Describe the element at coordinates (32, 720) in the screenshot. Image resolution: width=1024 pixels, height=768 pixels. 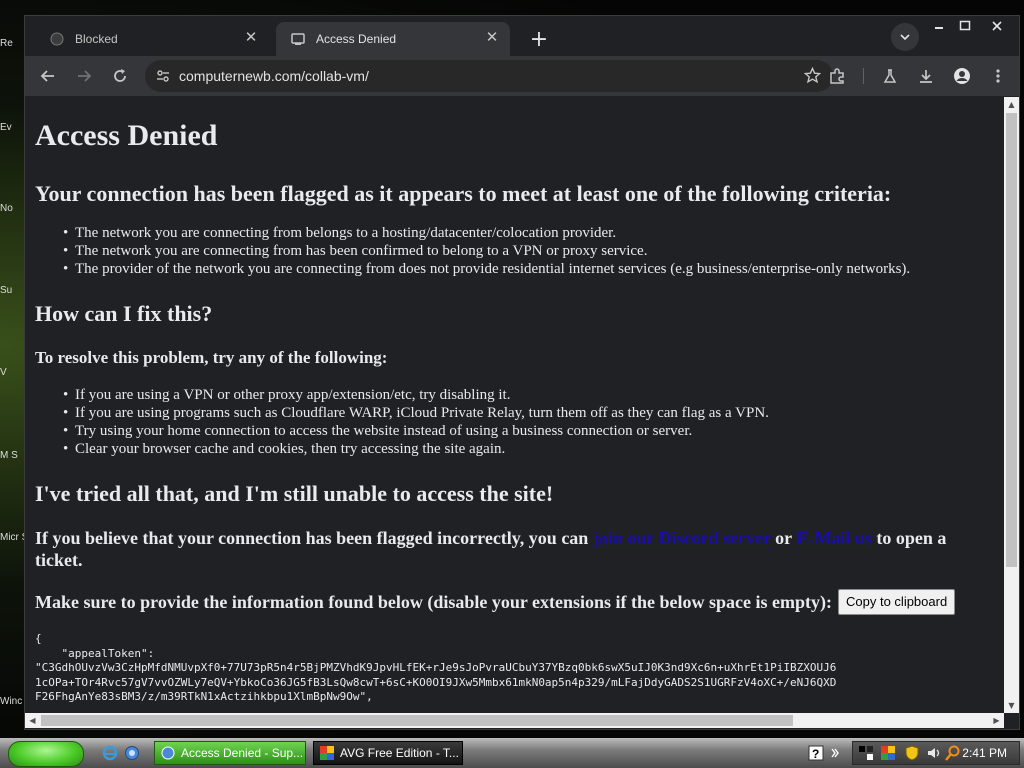
I see `scroll-left-icon: ◀` at that location.